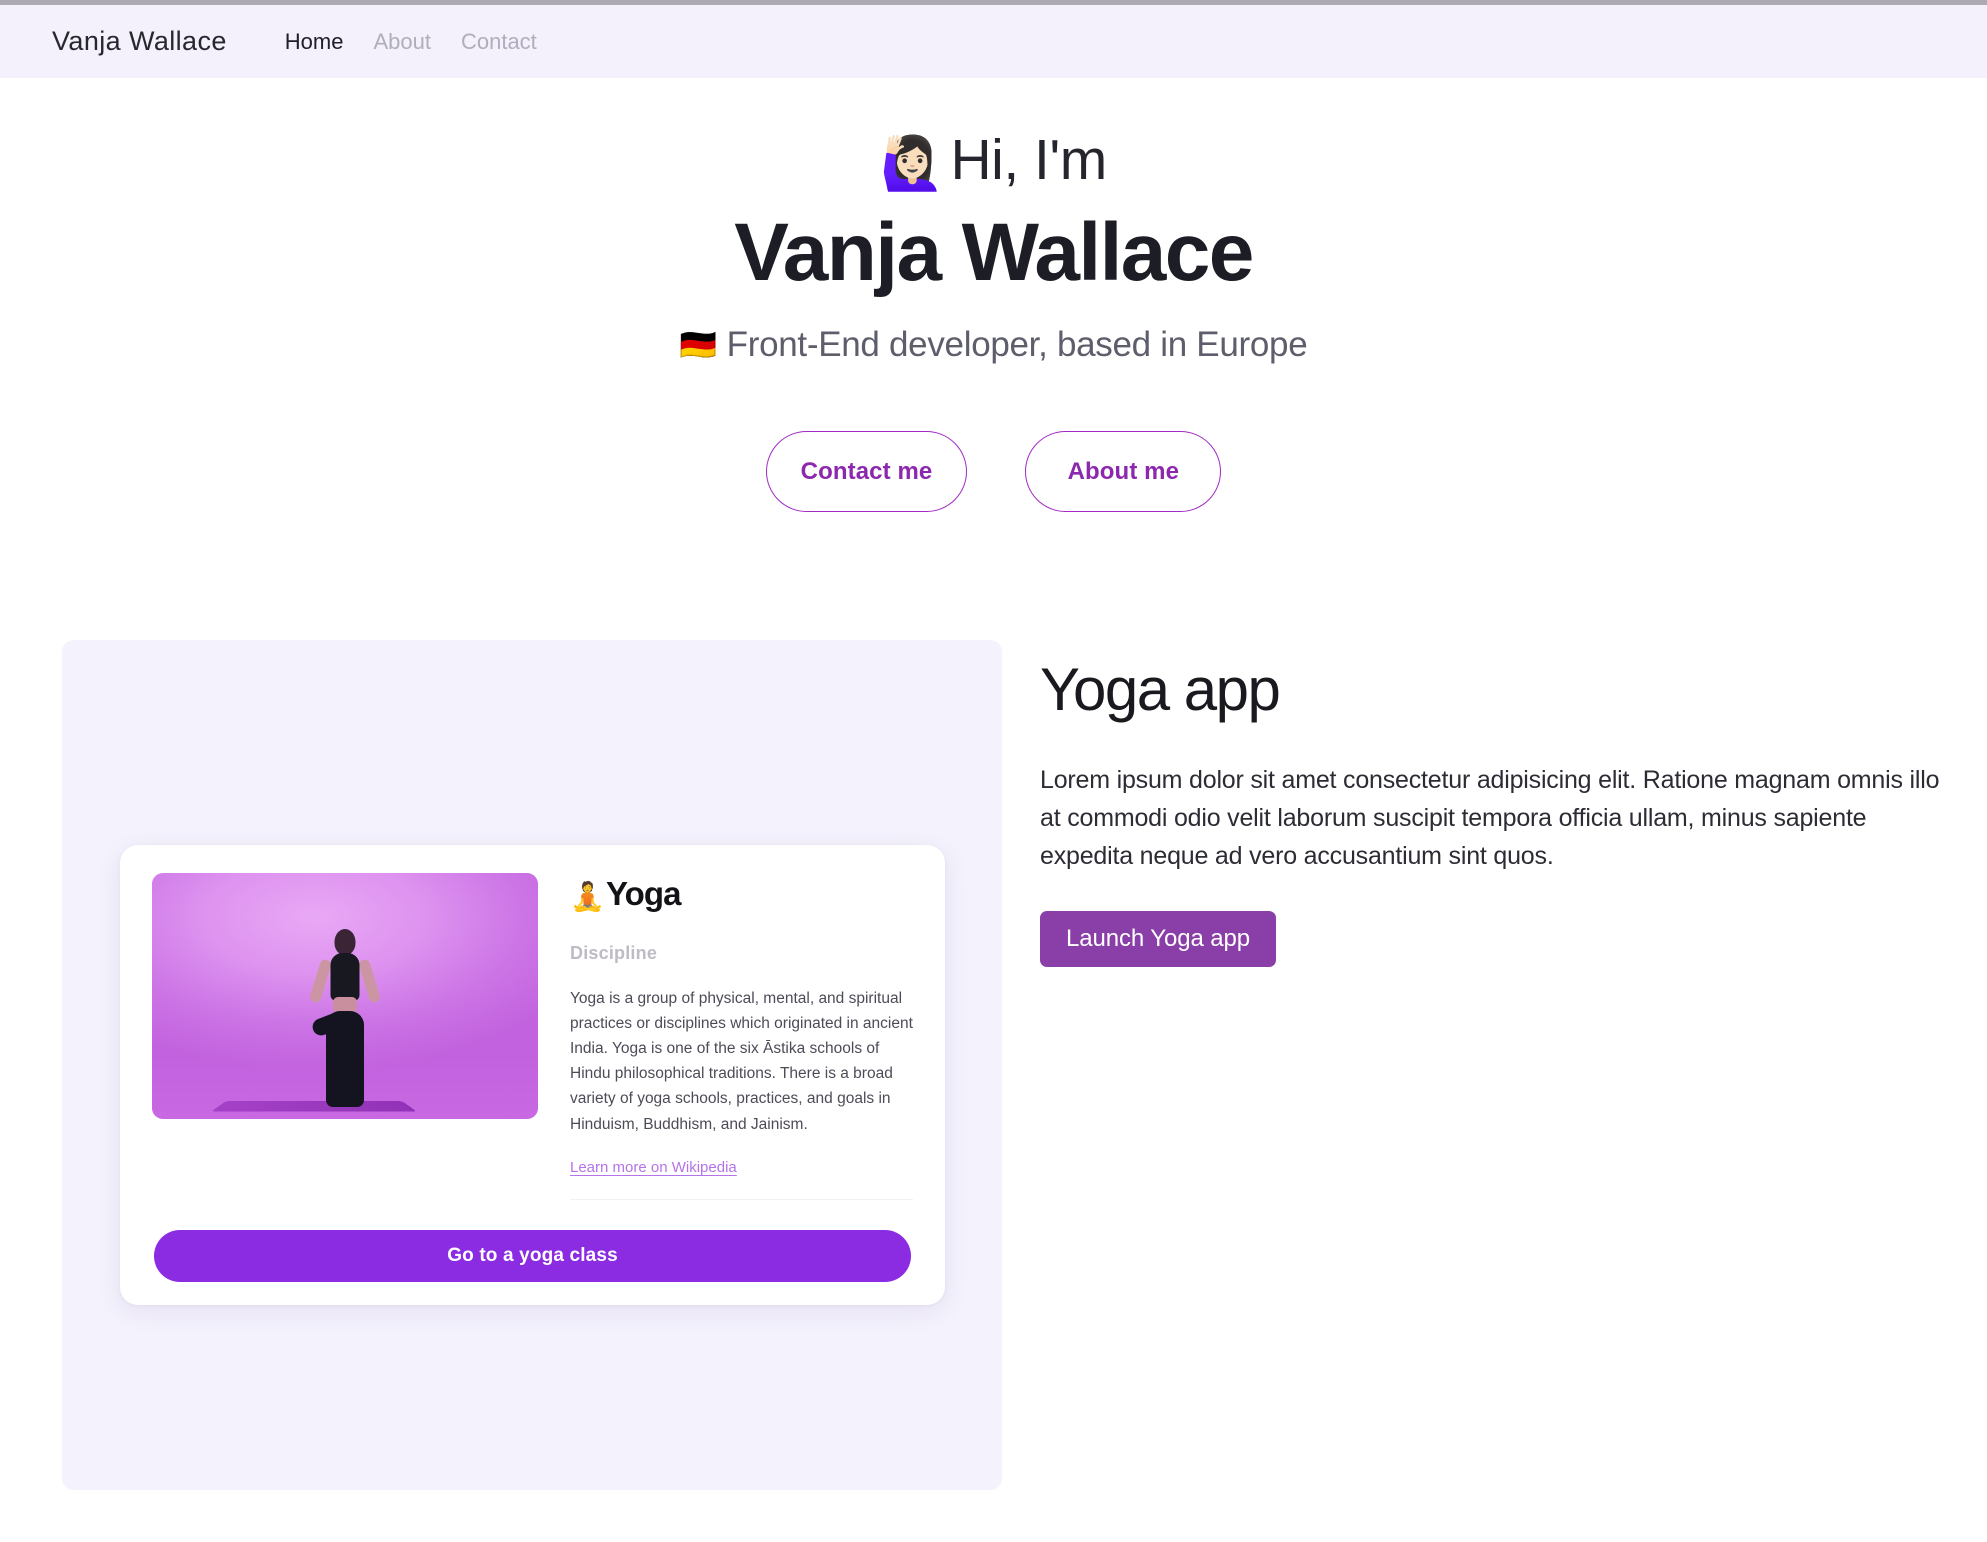 Image resolution: width=1987 pixels, height=1542 pixels. I want to click on hero-subtitle-text: Front-End developer, based in Europe, so click(1017, 345).